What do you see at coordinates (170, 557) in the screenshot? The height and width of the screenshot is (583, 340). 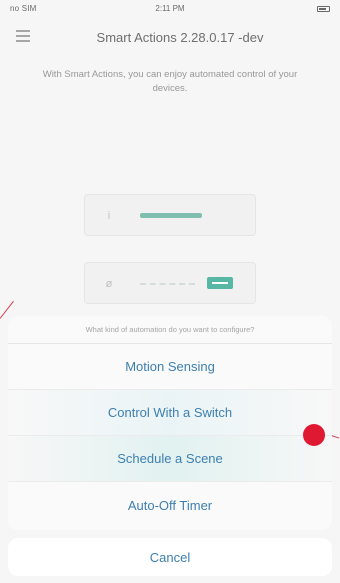 I see `cancel-button: Cancel` at bounding box center [170, 557].